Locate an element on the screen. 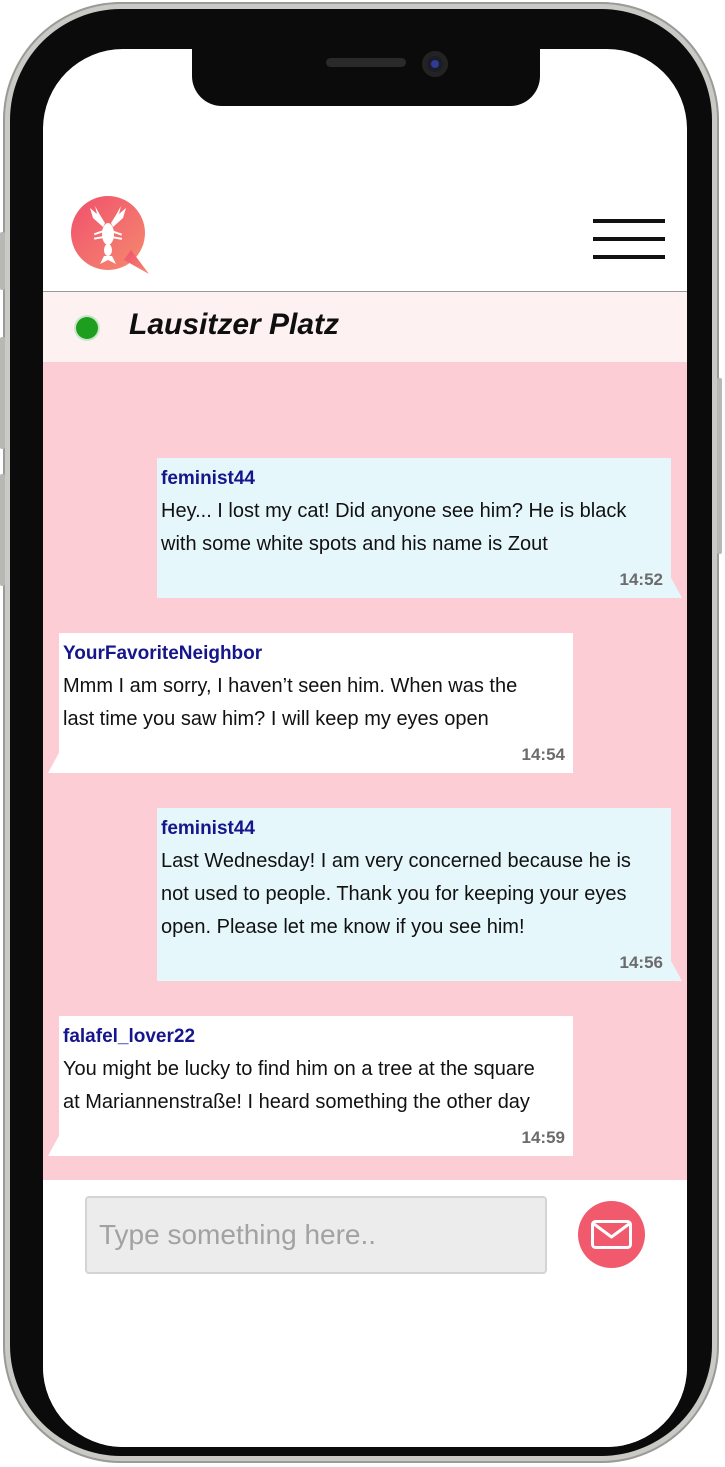 The height and width of the screenshot is (1467, 725). power-button is located at coordinates (719, 466).